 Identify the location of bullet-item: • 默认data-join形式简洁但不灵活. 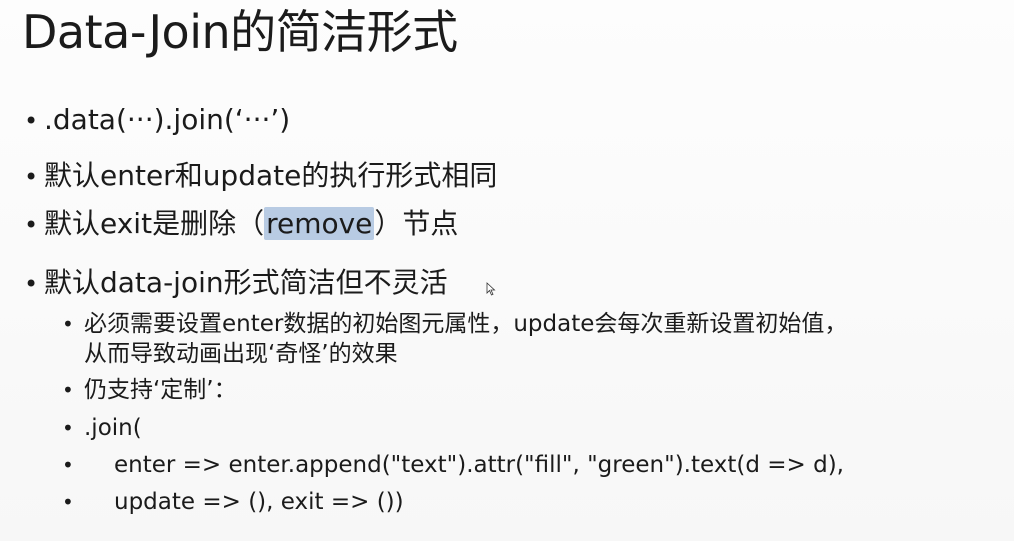
(236, 282).